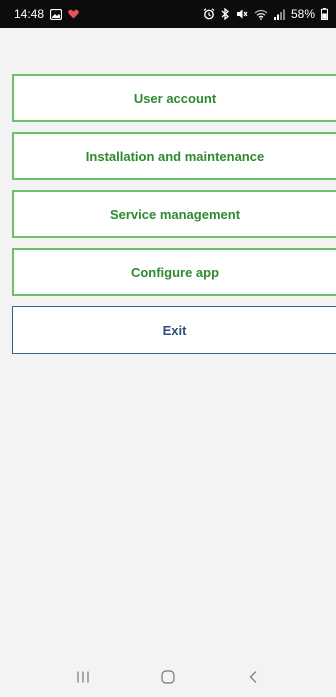 Image resolution: width=336 pixels, height=697 pixels. What do you see at coordinates (168, 14) in the screenshot?
I see `status-bar: 14:48 58%` at bounding box center [168, 14].